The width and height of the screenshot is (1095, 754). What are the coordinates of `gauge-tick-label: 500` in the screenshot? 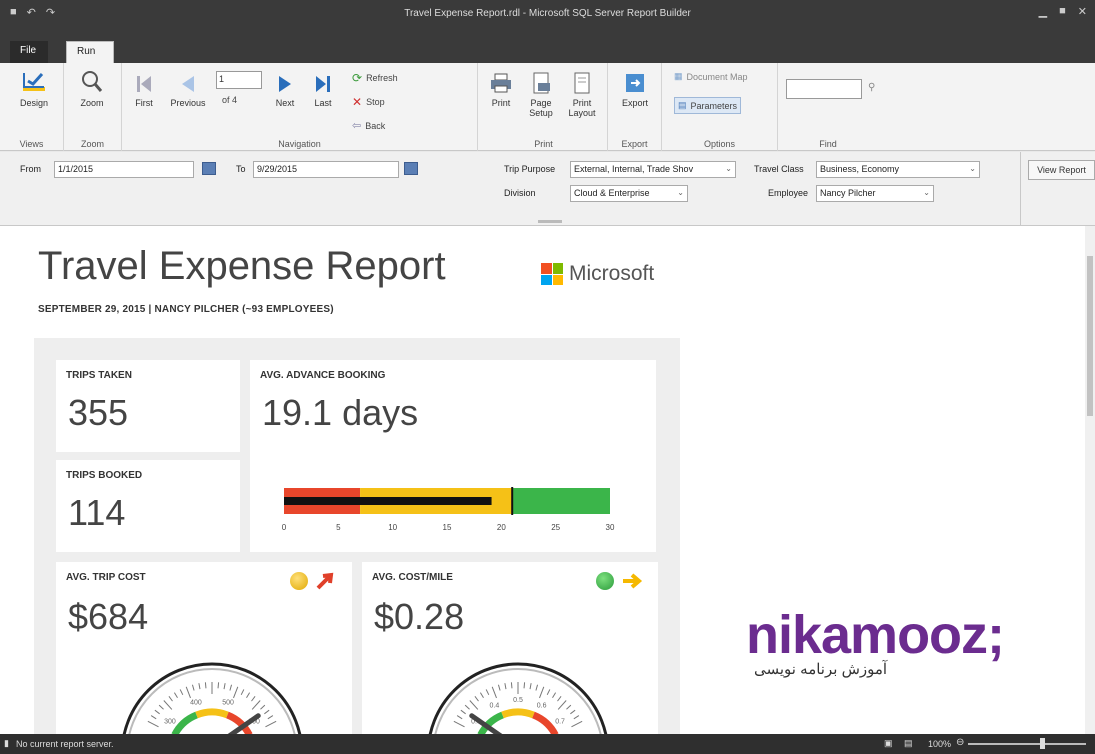 It's located at (228, 703).